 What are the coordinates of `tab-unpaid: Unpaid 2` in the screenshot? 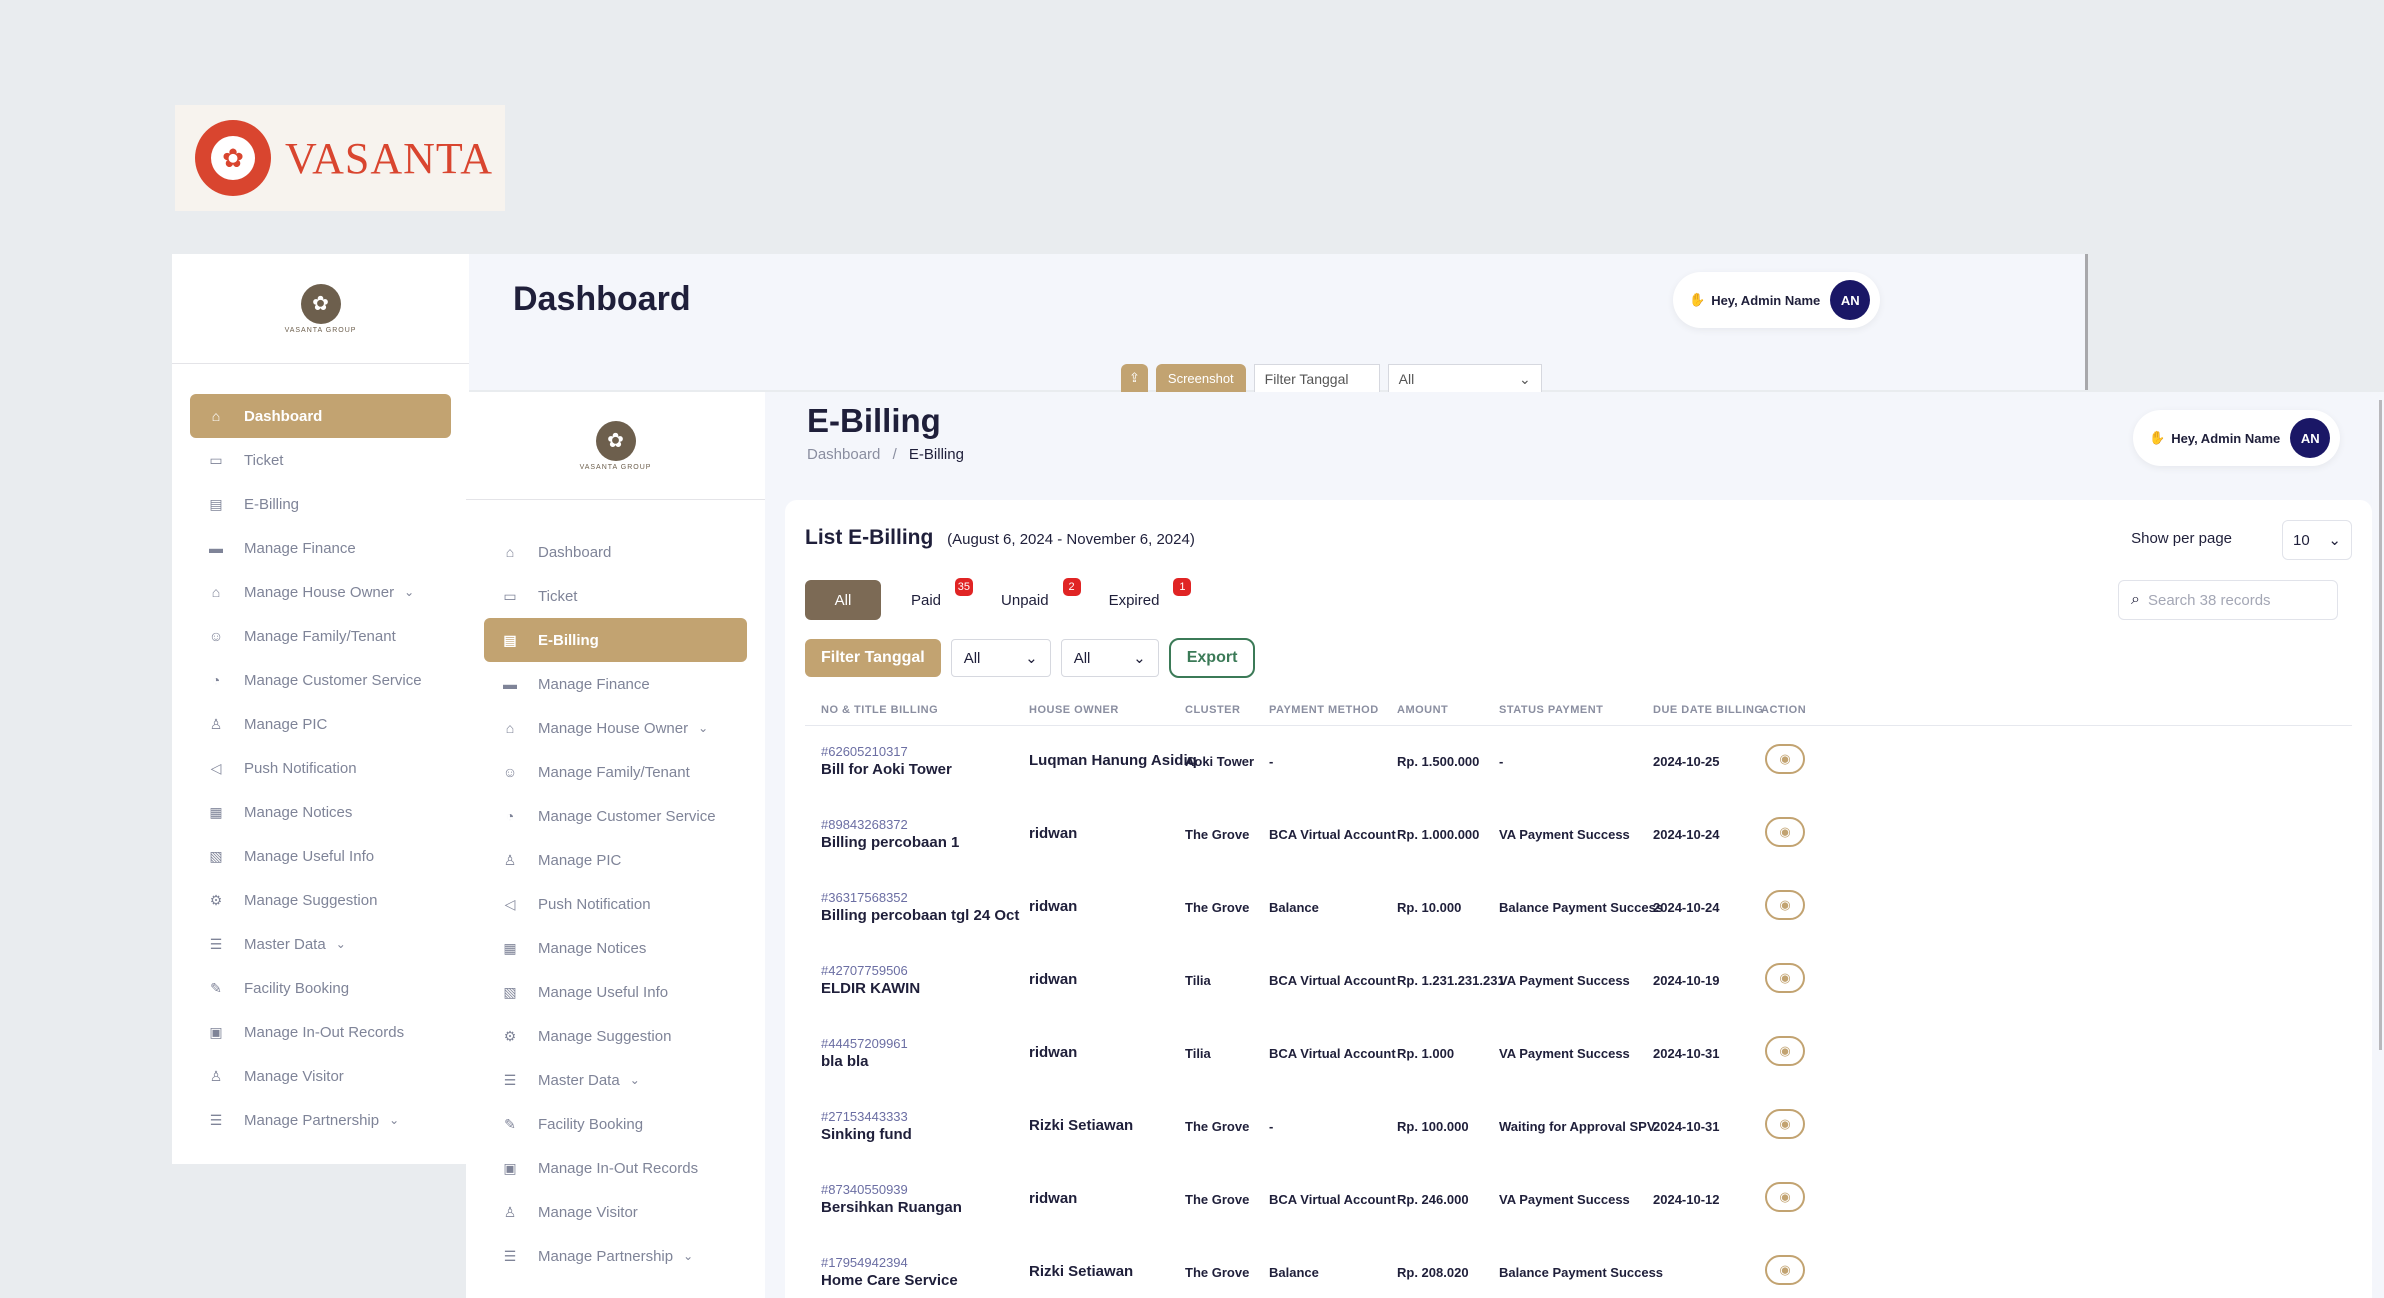 It's located at (1031, 599).